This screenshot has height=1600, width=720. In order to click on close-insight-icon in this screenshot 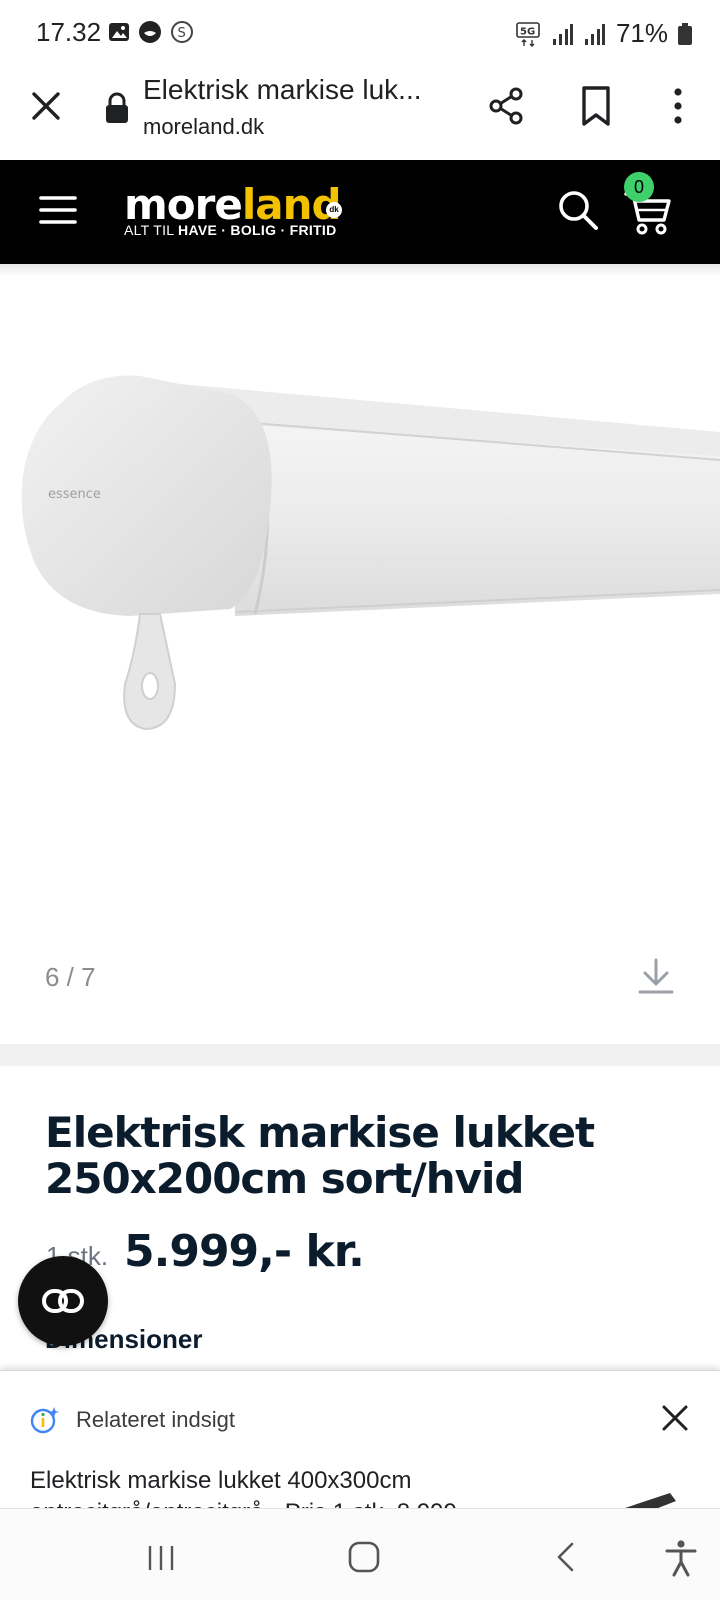, I will do `click(675, 1418)`.